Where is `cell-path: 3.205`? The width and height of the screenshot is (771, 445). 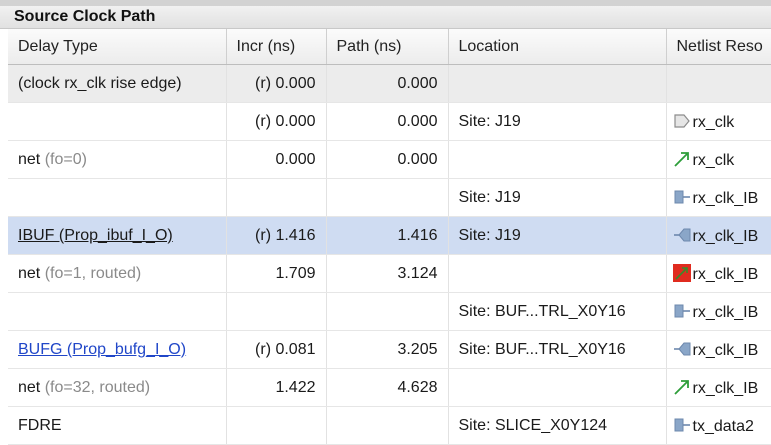 cell-path: 3.205 is located at coordinates (387, 349).